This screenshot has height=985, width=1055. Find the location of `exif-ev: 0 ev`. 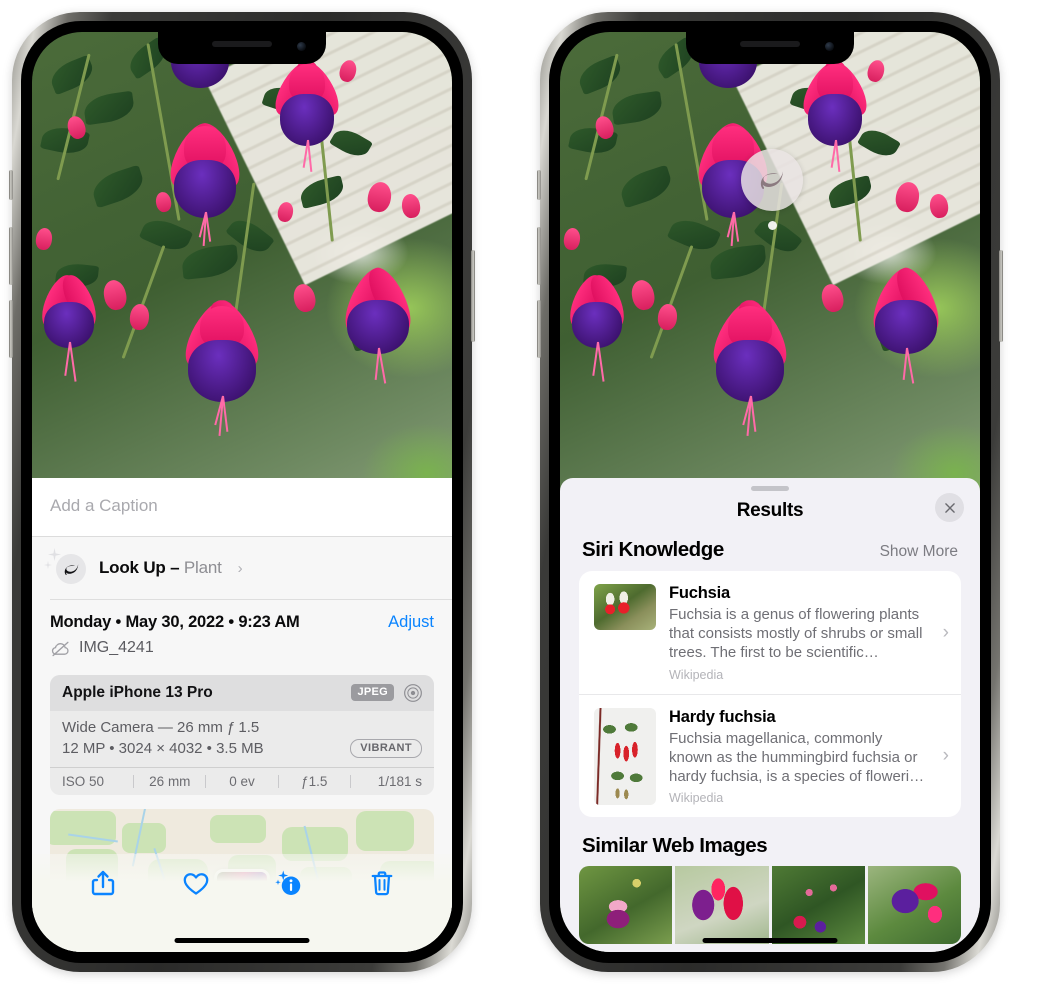

exif-ev: 0 ev is located at coordinates (242, 781).